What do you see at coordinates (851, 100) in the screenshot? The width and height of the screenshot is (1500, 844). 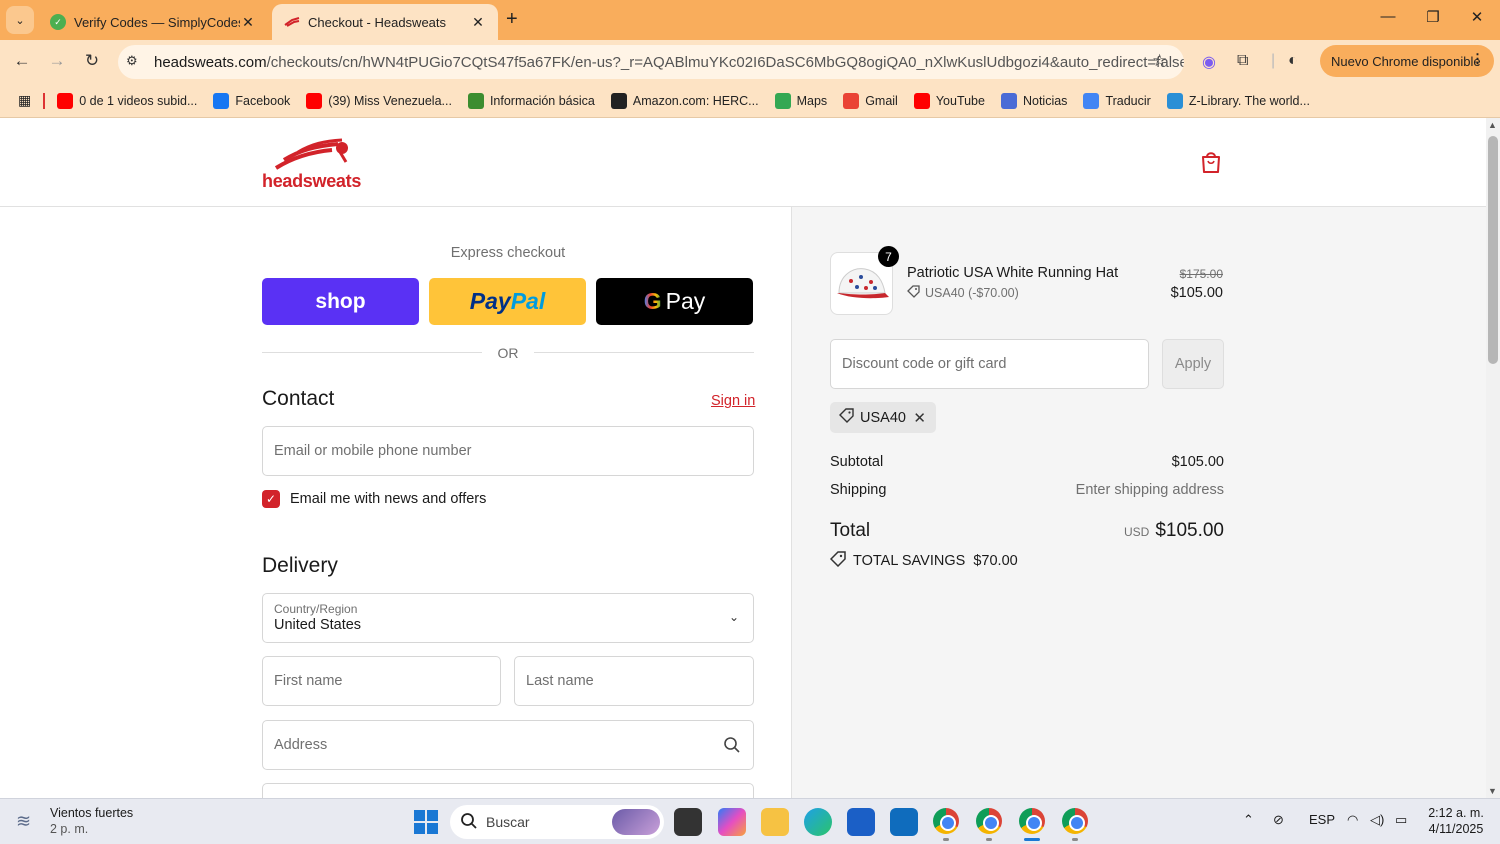 I see `gmail-icon` at bounding box center [851, 100].